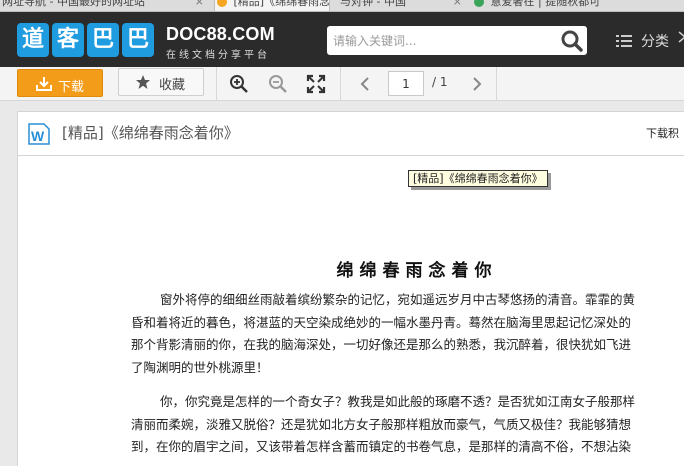  I want to click on search-button, so click(572, 40).